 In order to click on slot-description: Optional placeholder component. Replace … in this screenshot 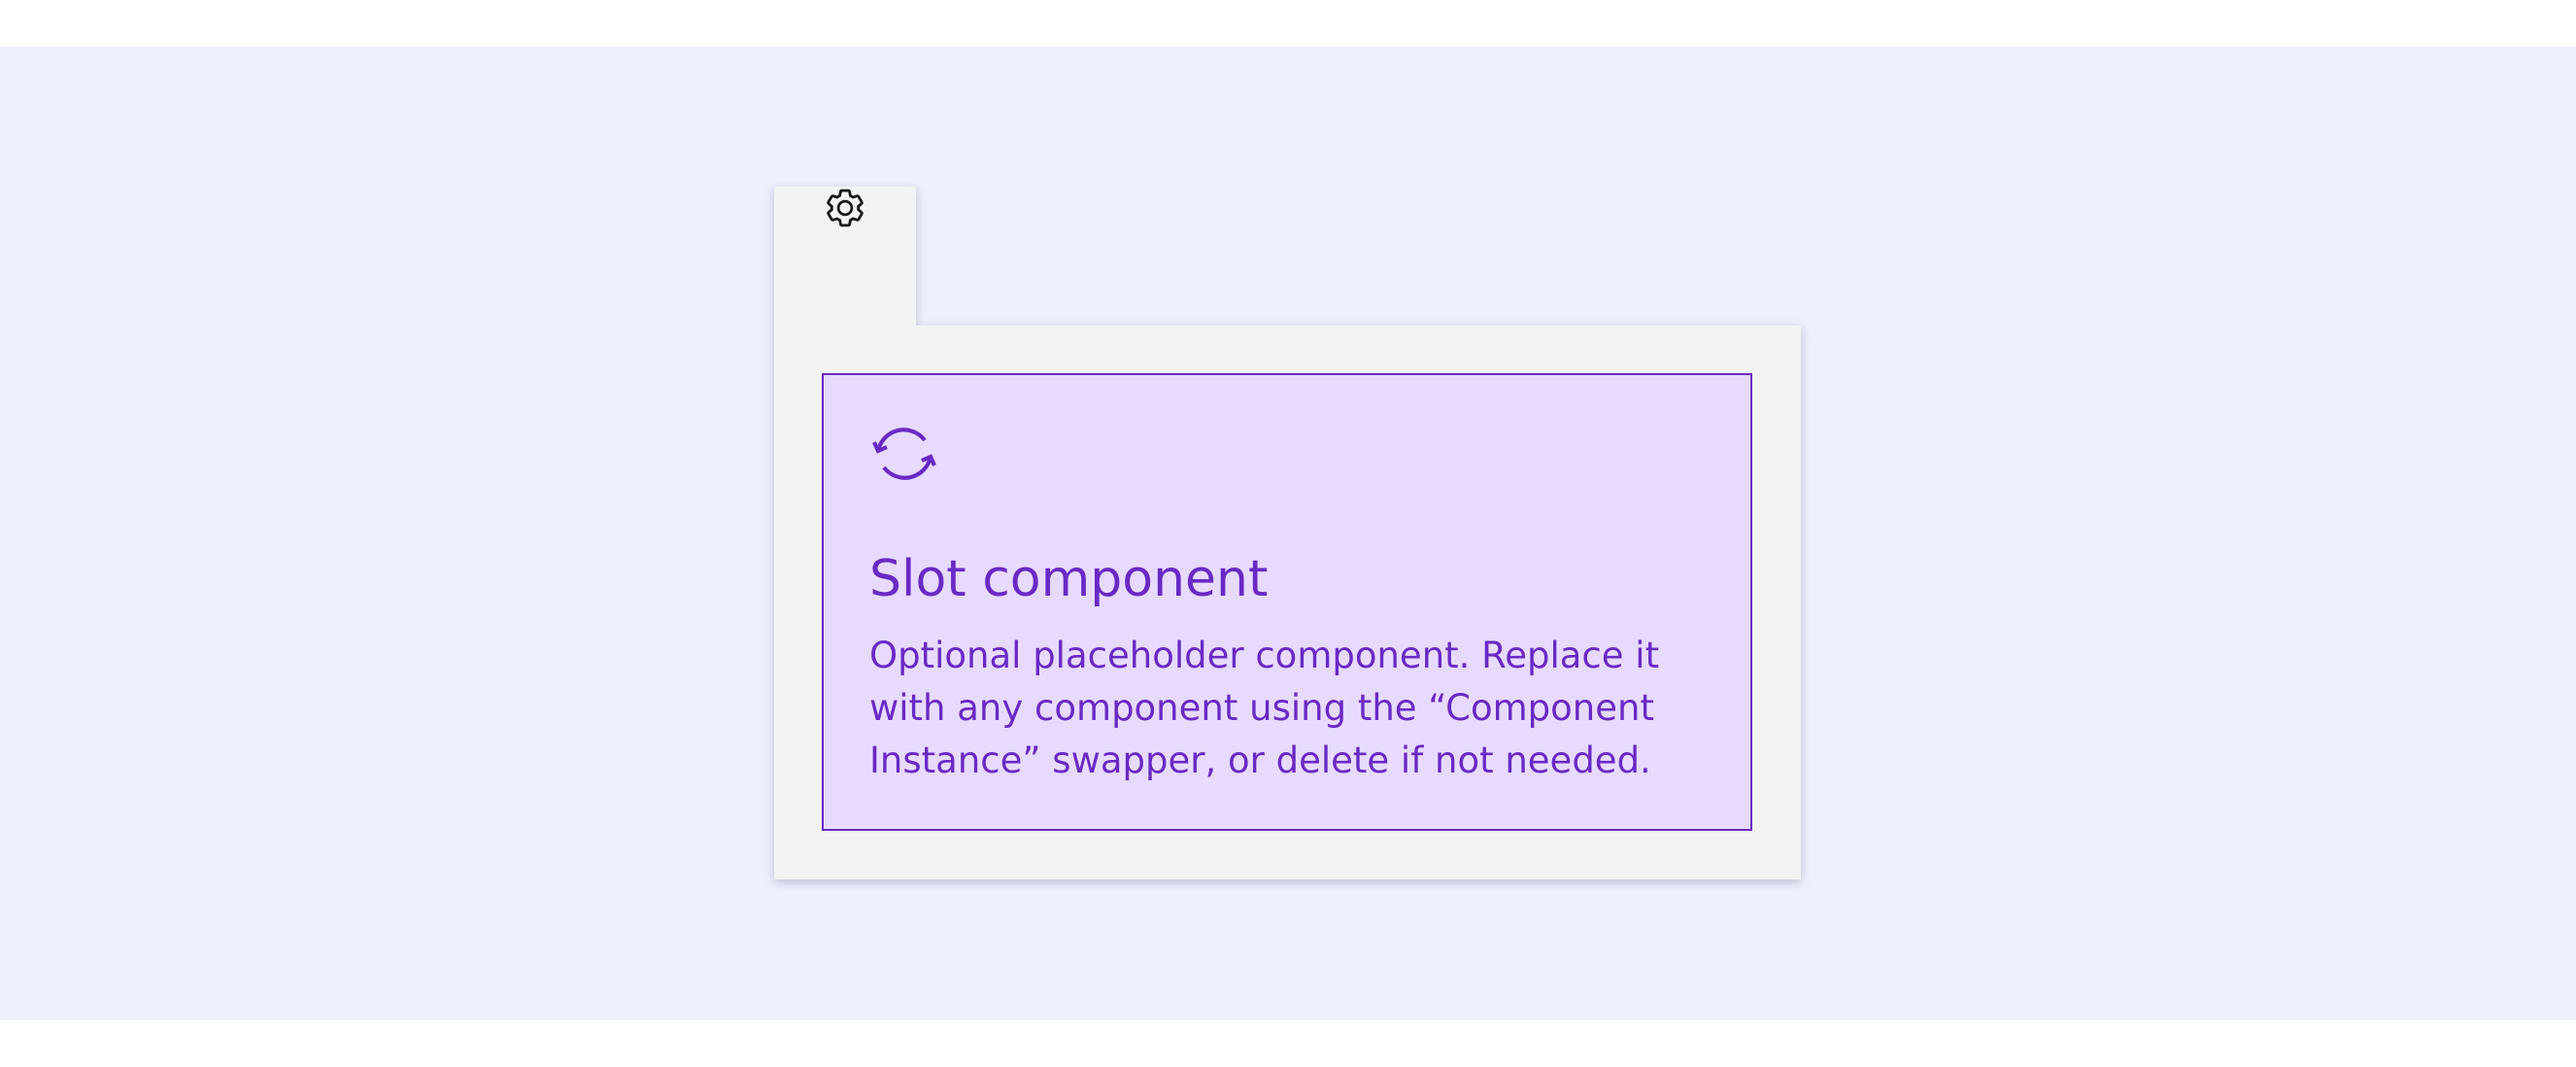, I will do `click(1264, 708)`.